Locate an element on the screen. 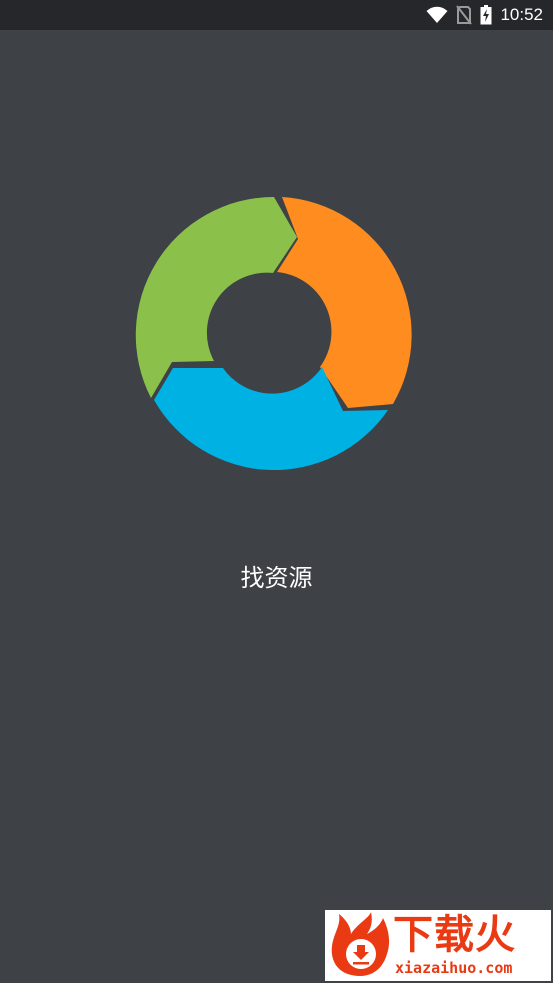 This screenshot has width=553, height=983. status-bar: 10:52 is located at coordinates (276, 15).